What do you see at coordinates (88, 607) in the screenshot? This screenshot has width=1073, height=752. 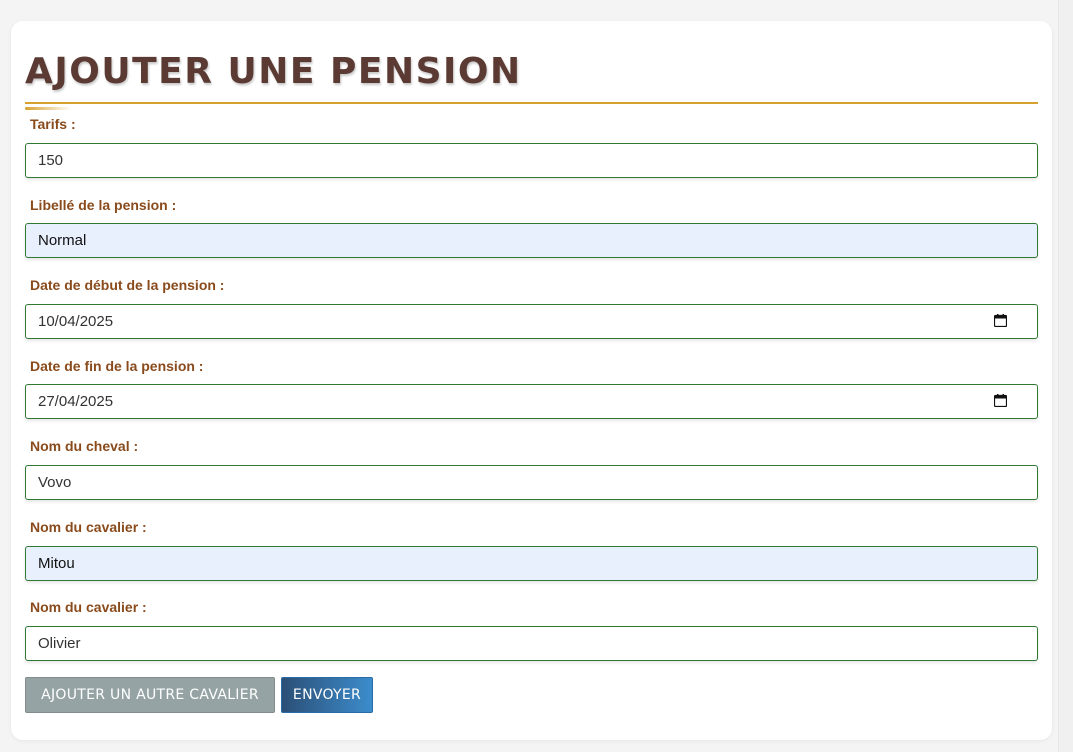 I see `nom-cavalier-2-label: Nom du cavalier :` at bounding box center [88, 607].